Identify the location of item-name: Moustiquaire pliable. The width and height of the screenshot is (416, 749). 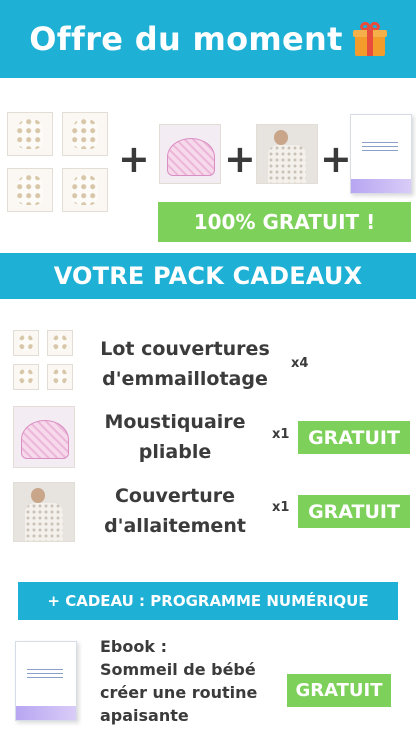
(175, 437).